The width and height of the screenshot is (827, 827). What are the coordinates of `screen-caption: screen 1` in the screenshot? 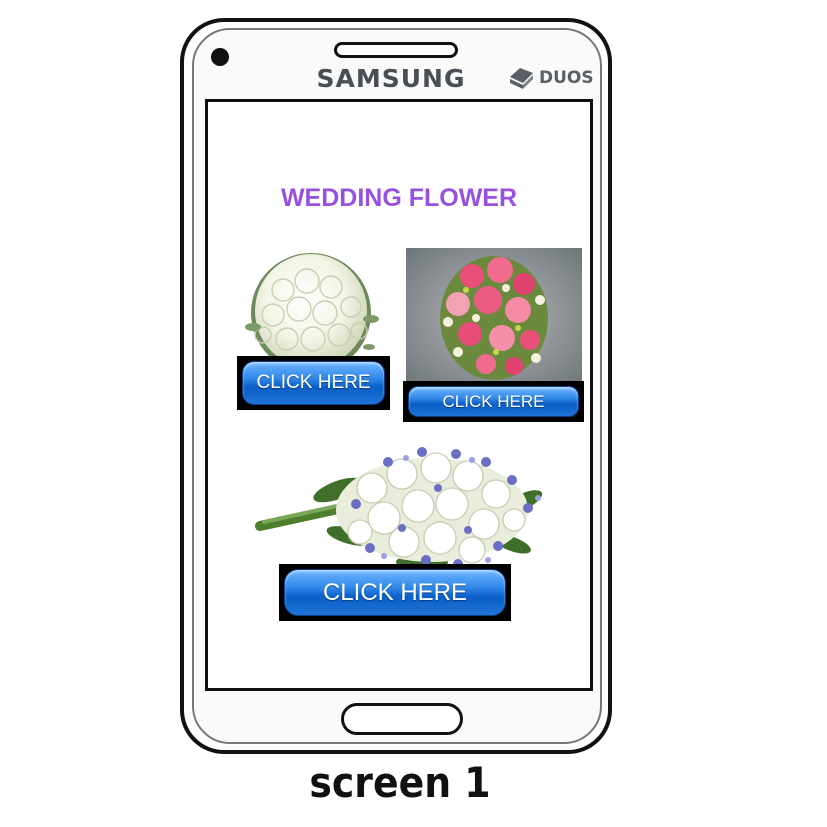 It's located at (400, 782).